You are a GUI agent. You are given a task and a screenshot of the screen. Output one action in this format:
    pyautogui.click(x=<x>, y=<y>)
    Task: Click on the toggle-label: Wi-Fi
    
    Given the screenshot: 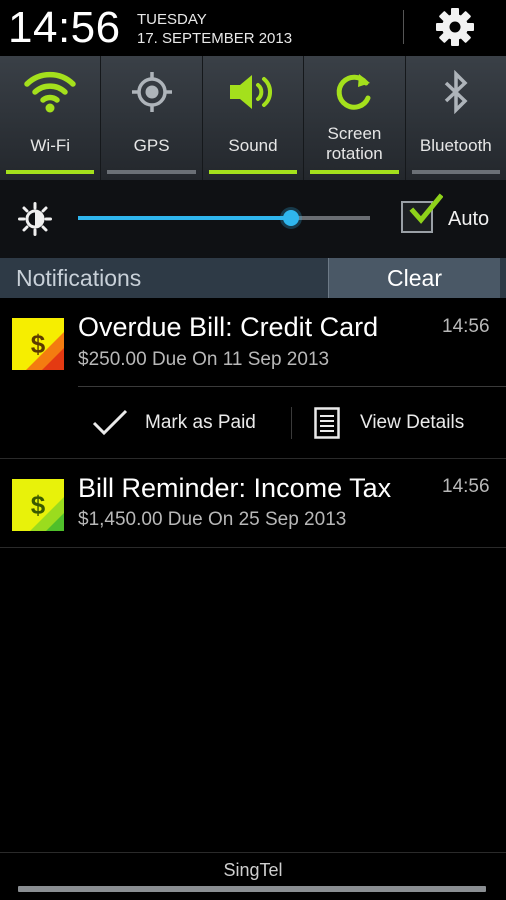 What is the action you would take?
    pyautogui.click(x=50, y=145)
    